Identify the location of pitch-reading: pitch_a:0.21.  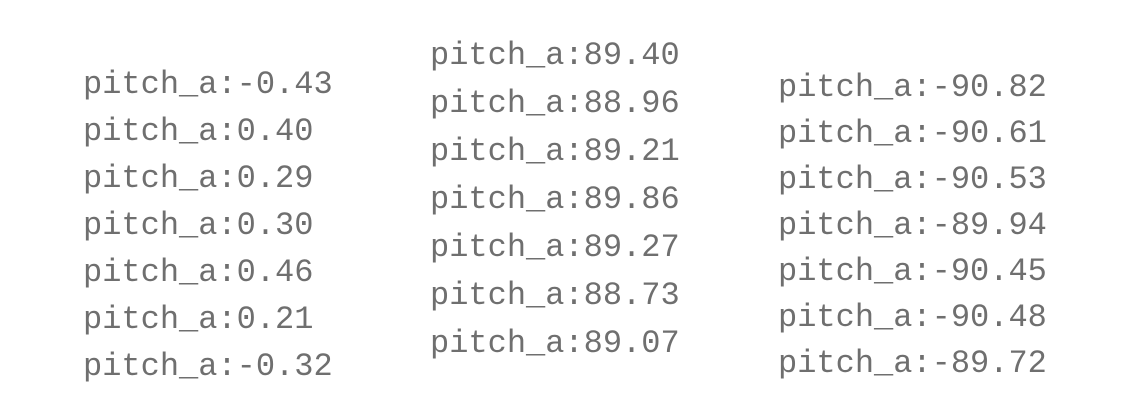
(198, 319).